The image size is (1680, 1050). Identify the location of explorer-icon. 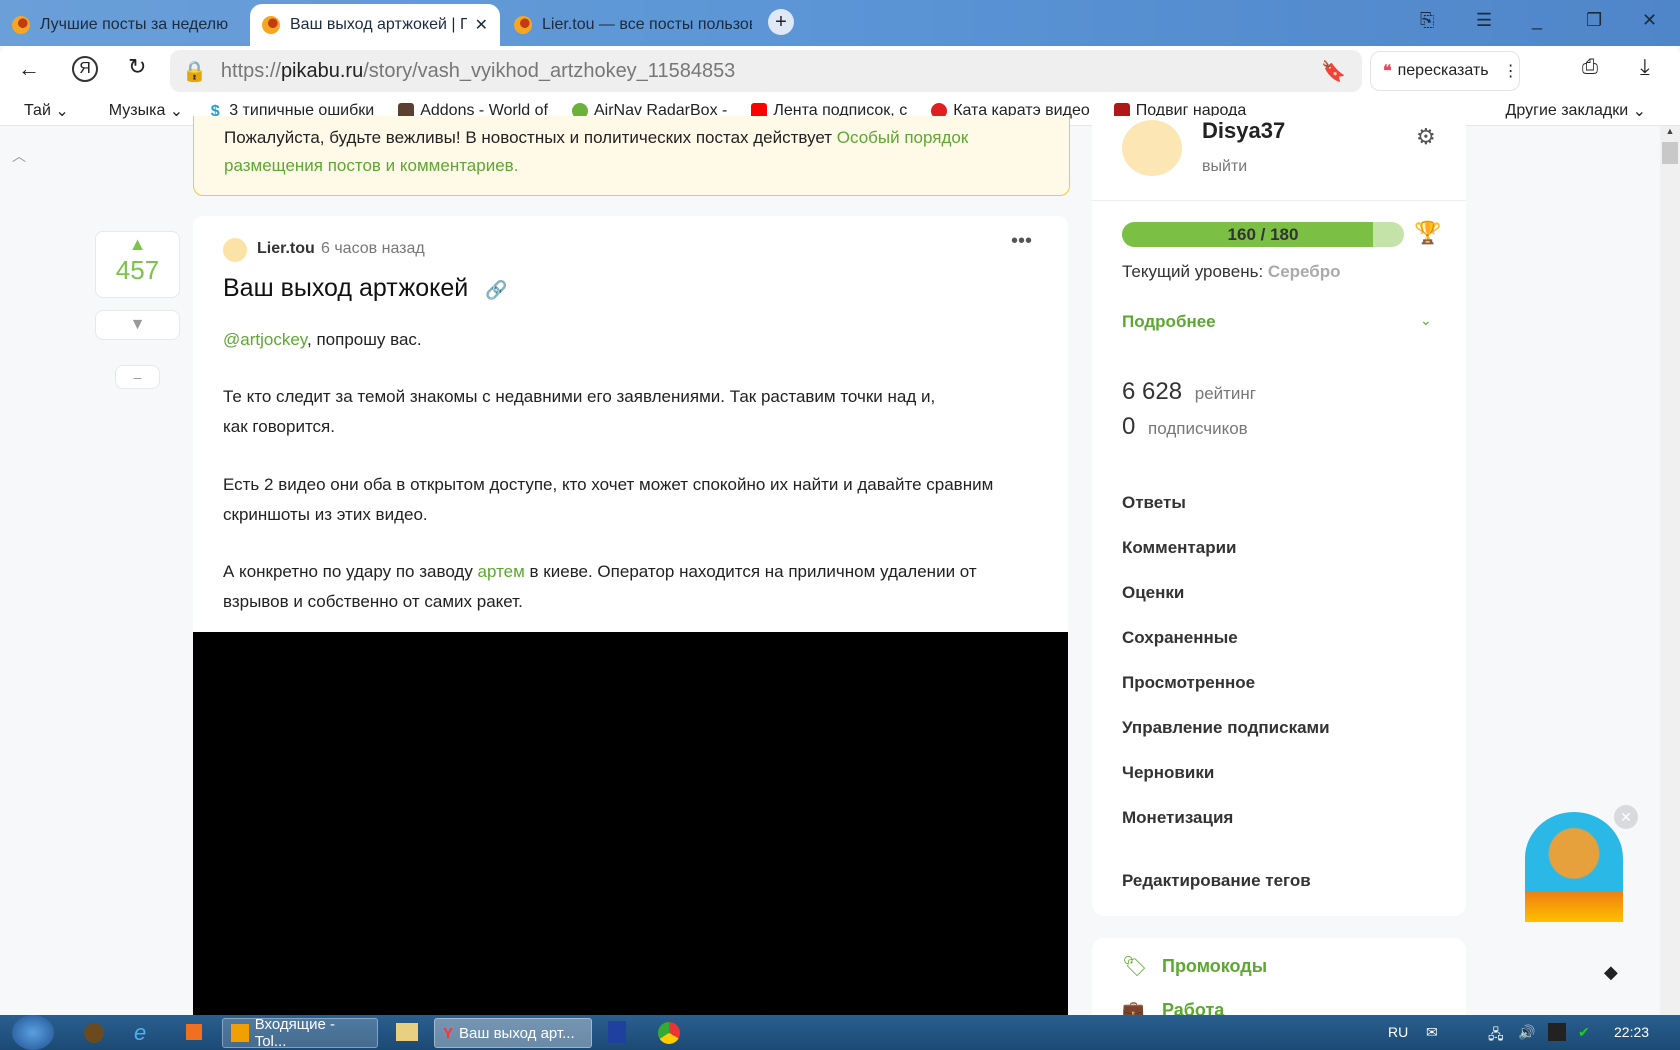
(407, 1032).